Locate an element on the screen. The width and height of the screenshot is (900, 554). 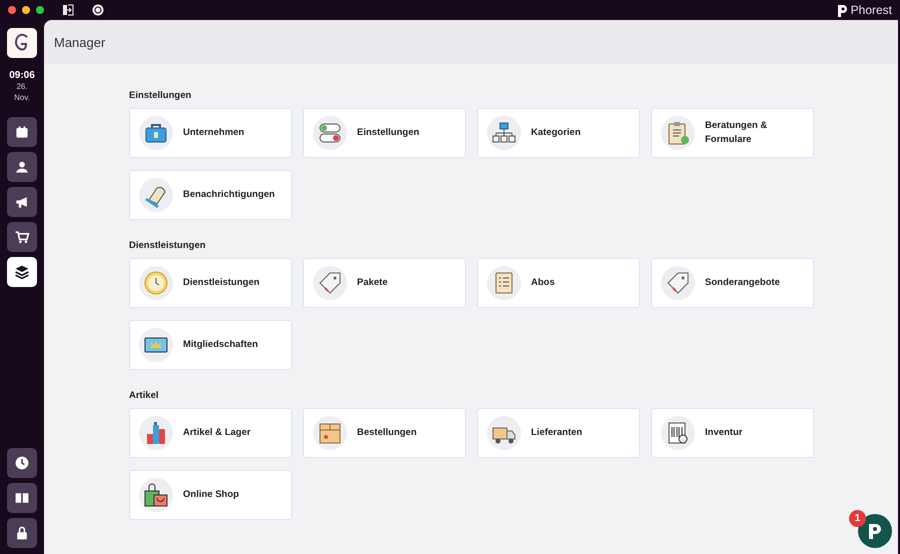
clock-time: 09:06 is located at coordinates (22, 75).